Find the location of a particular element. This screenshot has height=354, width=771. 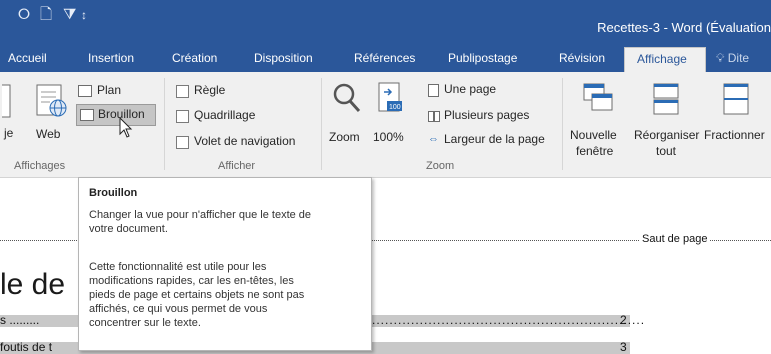

print-layout-icon is located at coordinates (6, 101).